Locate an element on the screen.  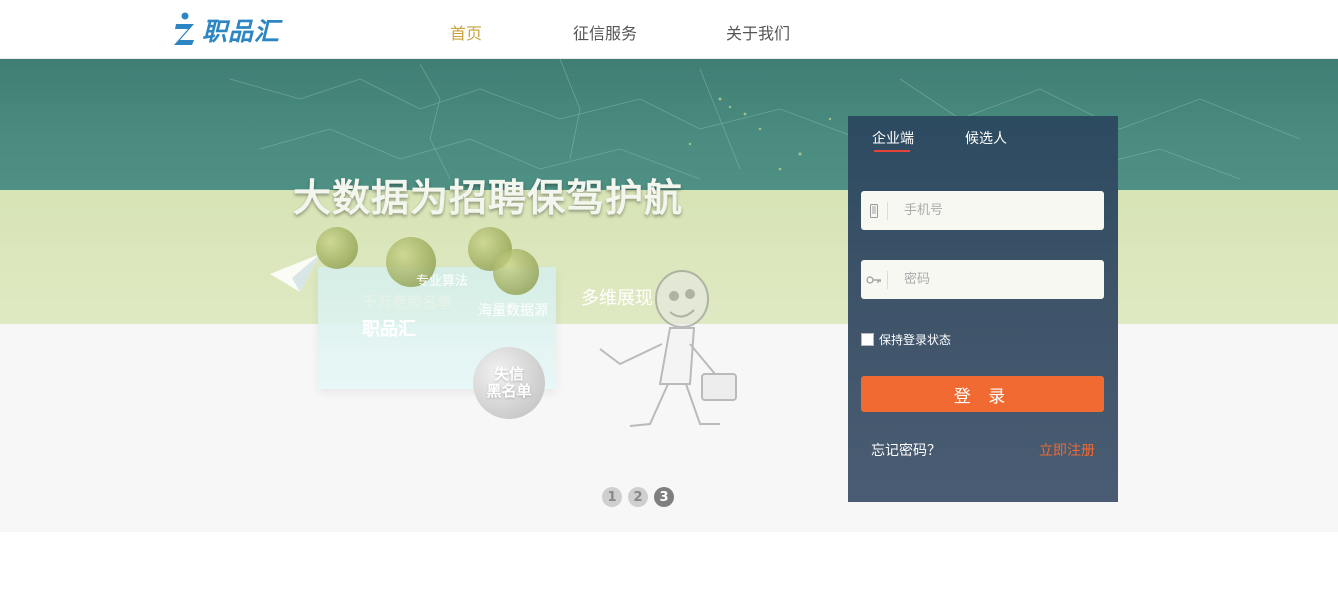
forgot-password-link: 忘记密码？ is located at coordinates (906, 450).